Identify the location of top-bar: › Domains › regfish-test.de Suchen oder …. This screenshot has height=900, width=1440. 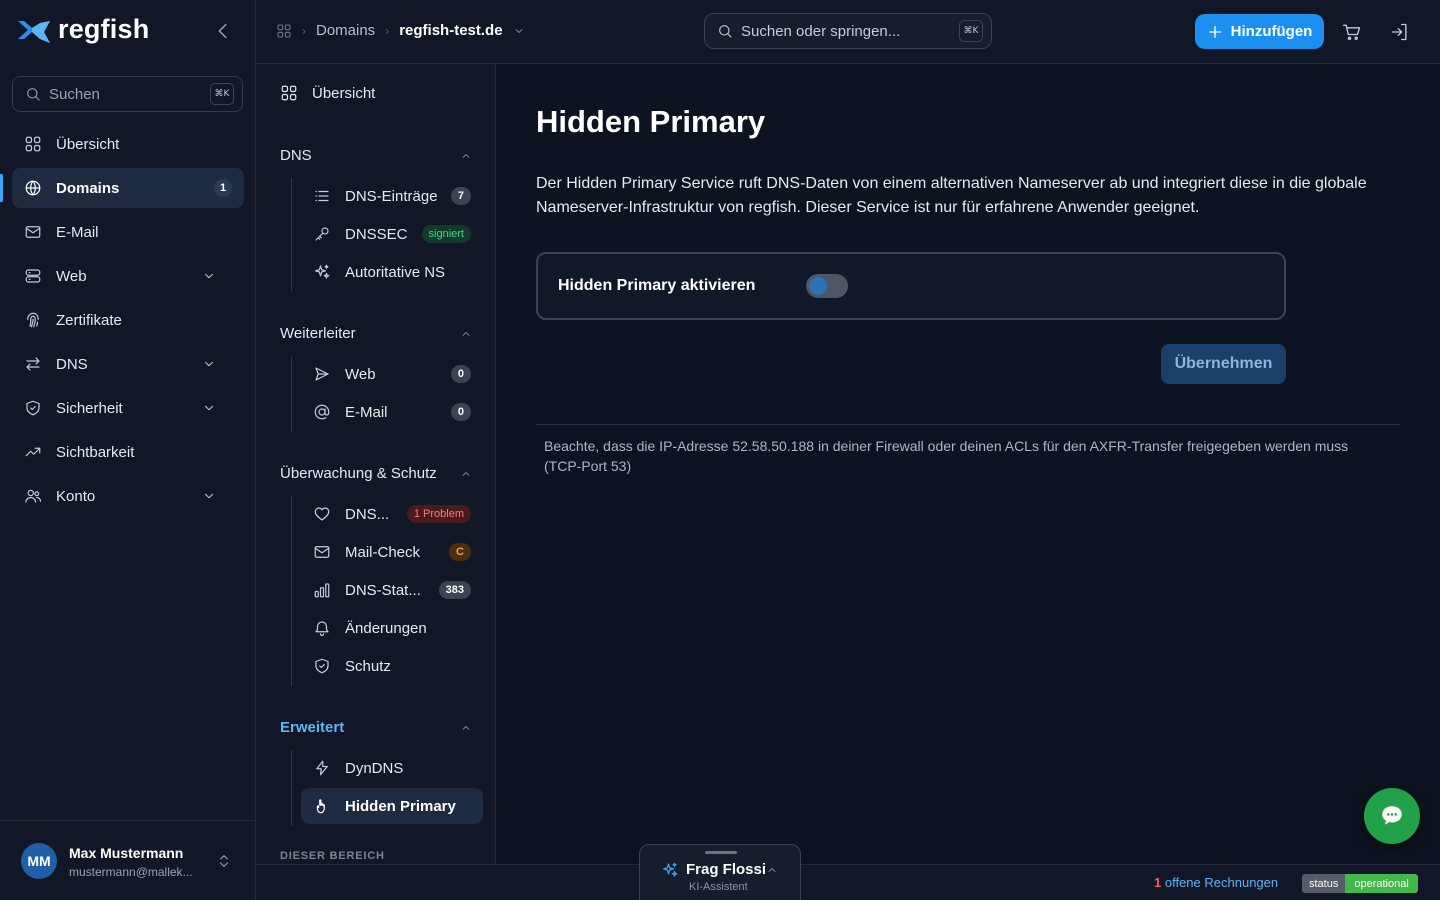
(848, 32).